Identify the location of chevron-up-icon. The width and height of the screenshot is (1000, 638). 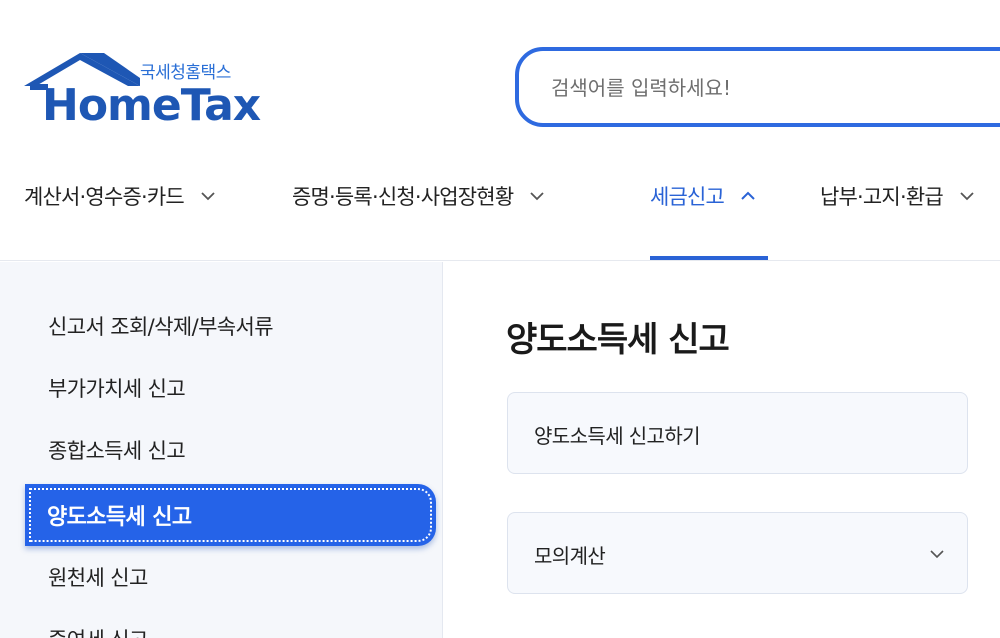
(748, 195).